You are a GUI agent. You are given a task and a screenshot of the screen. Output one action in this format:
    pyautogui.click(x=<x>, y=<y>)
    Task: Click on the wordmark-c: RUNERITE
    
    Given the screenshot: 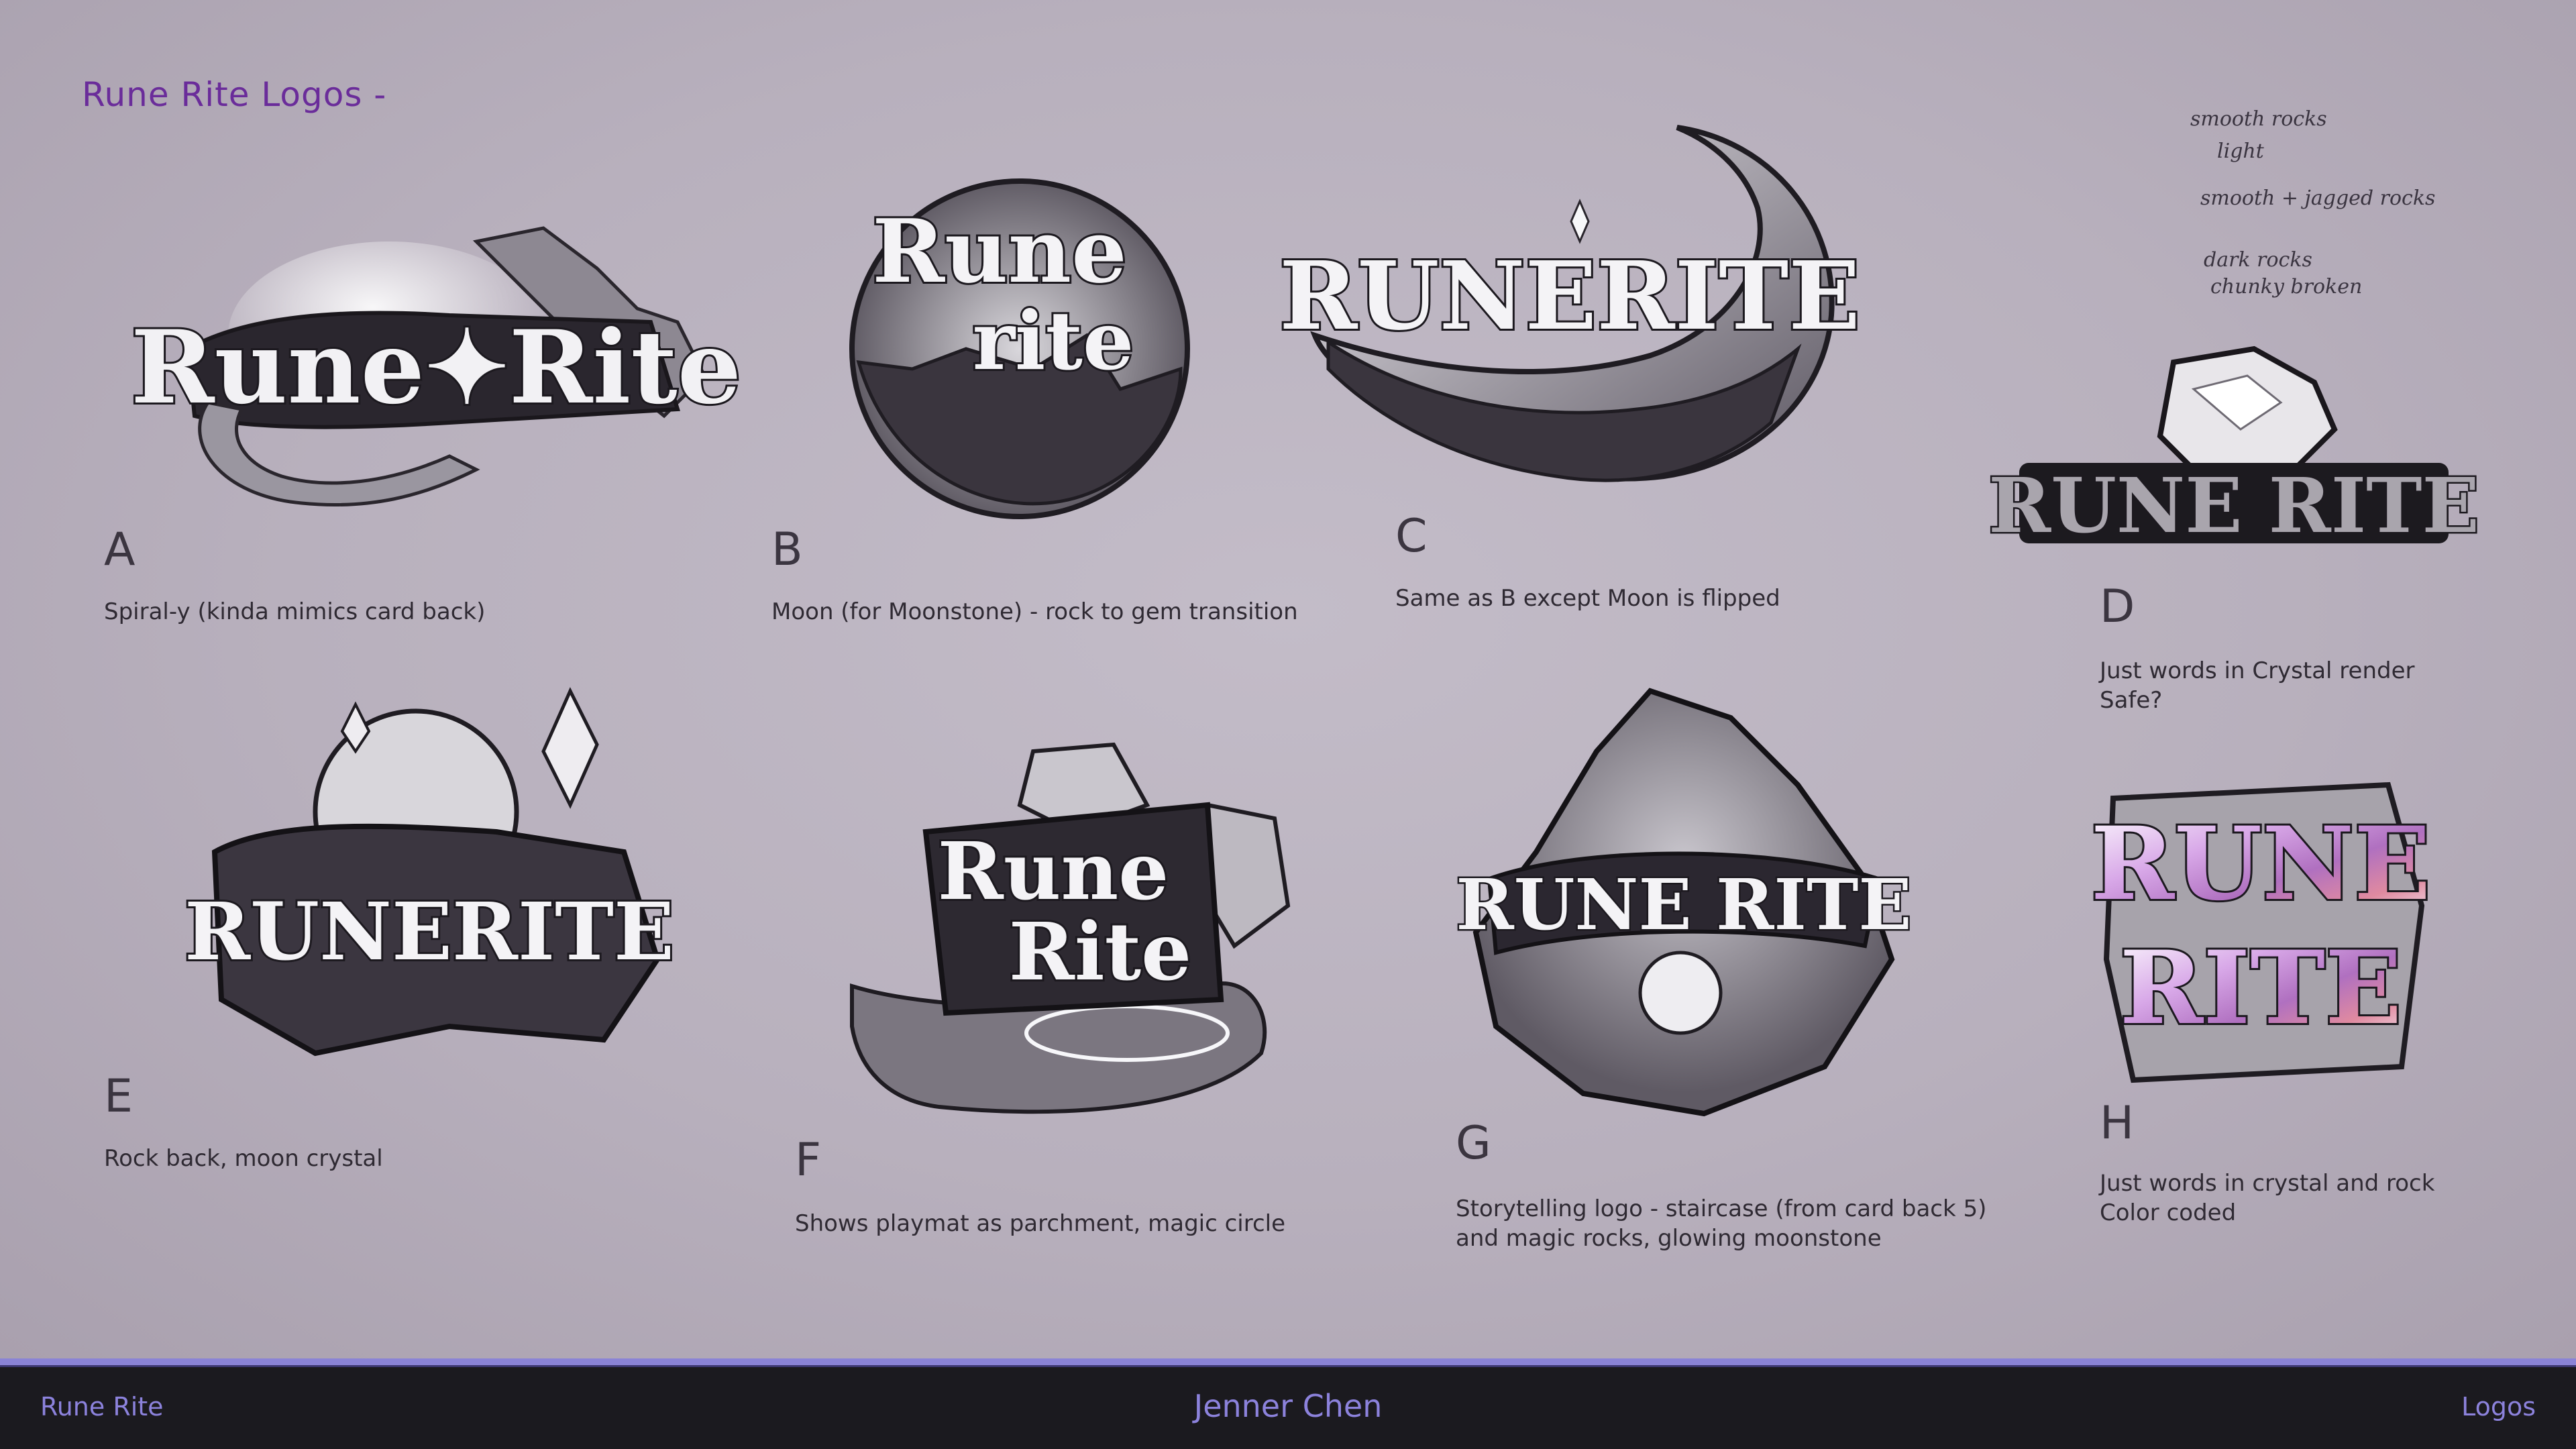 What is the action you would take?
    pyautogui.click(x=1569, y=296)
    